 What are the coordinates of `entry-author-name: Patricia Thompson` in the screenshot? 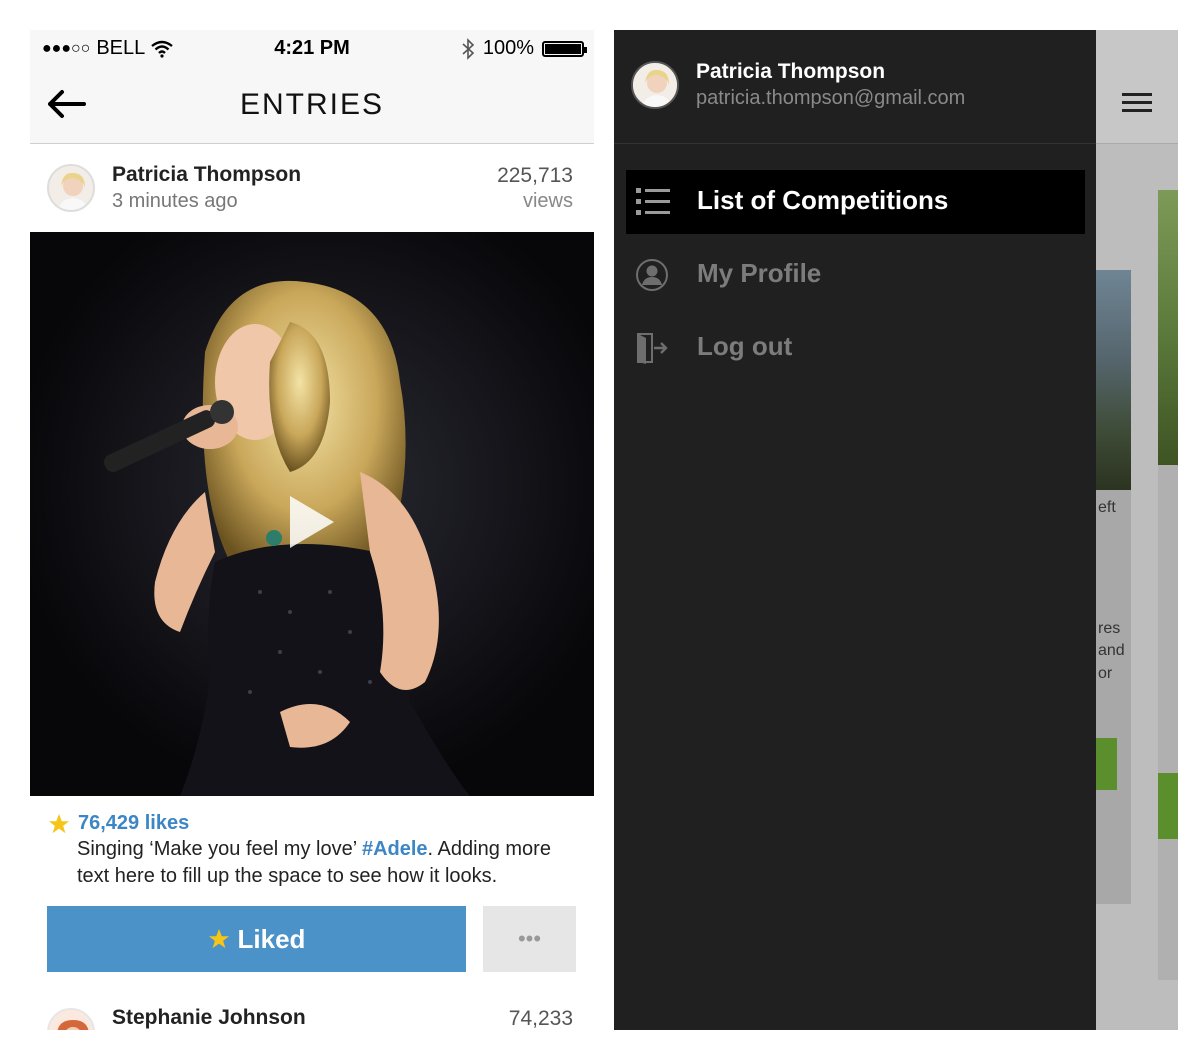 It's located at (206, 175).